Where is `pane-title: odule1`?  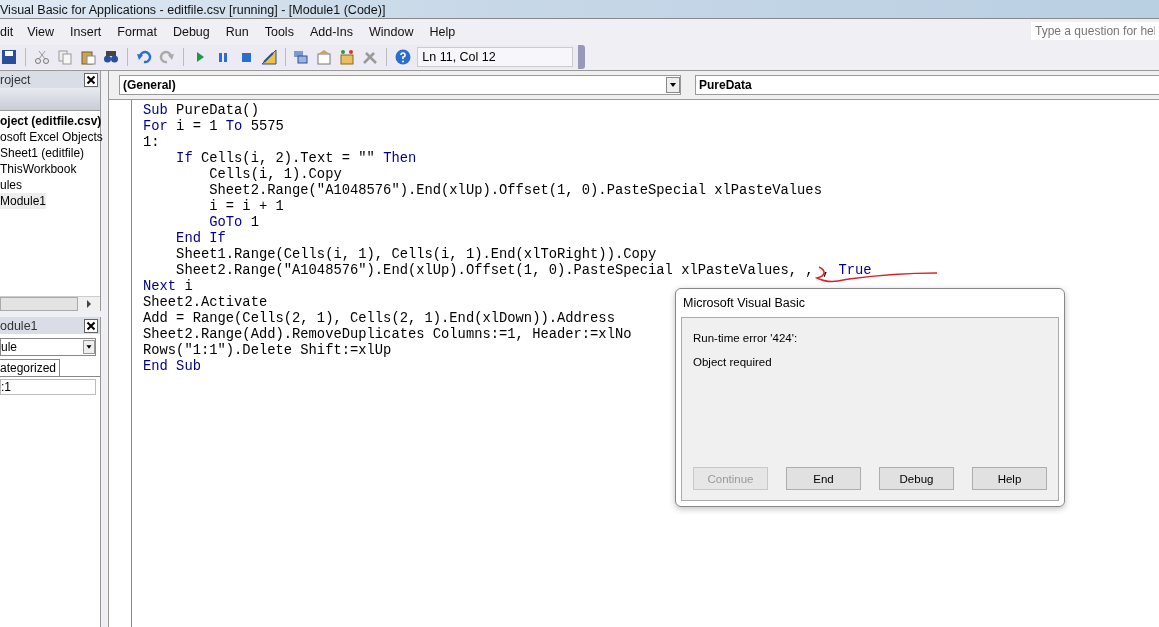 pane-title: odule1 is located at coordinates (19, 325).